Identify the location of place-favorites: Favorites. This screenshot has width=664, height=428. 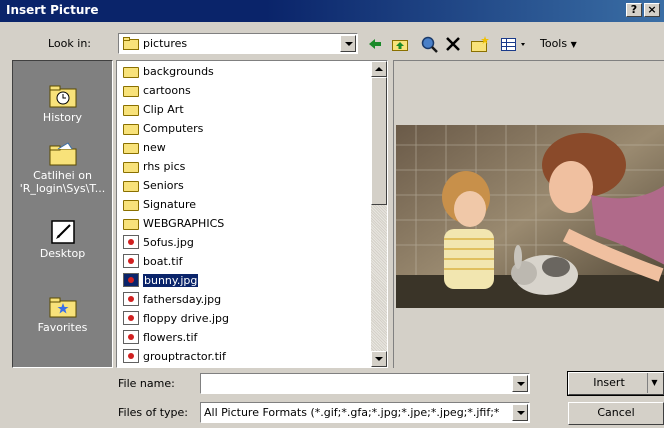
(62, 313).